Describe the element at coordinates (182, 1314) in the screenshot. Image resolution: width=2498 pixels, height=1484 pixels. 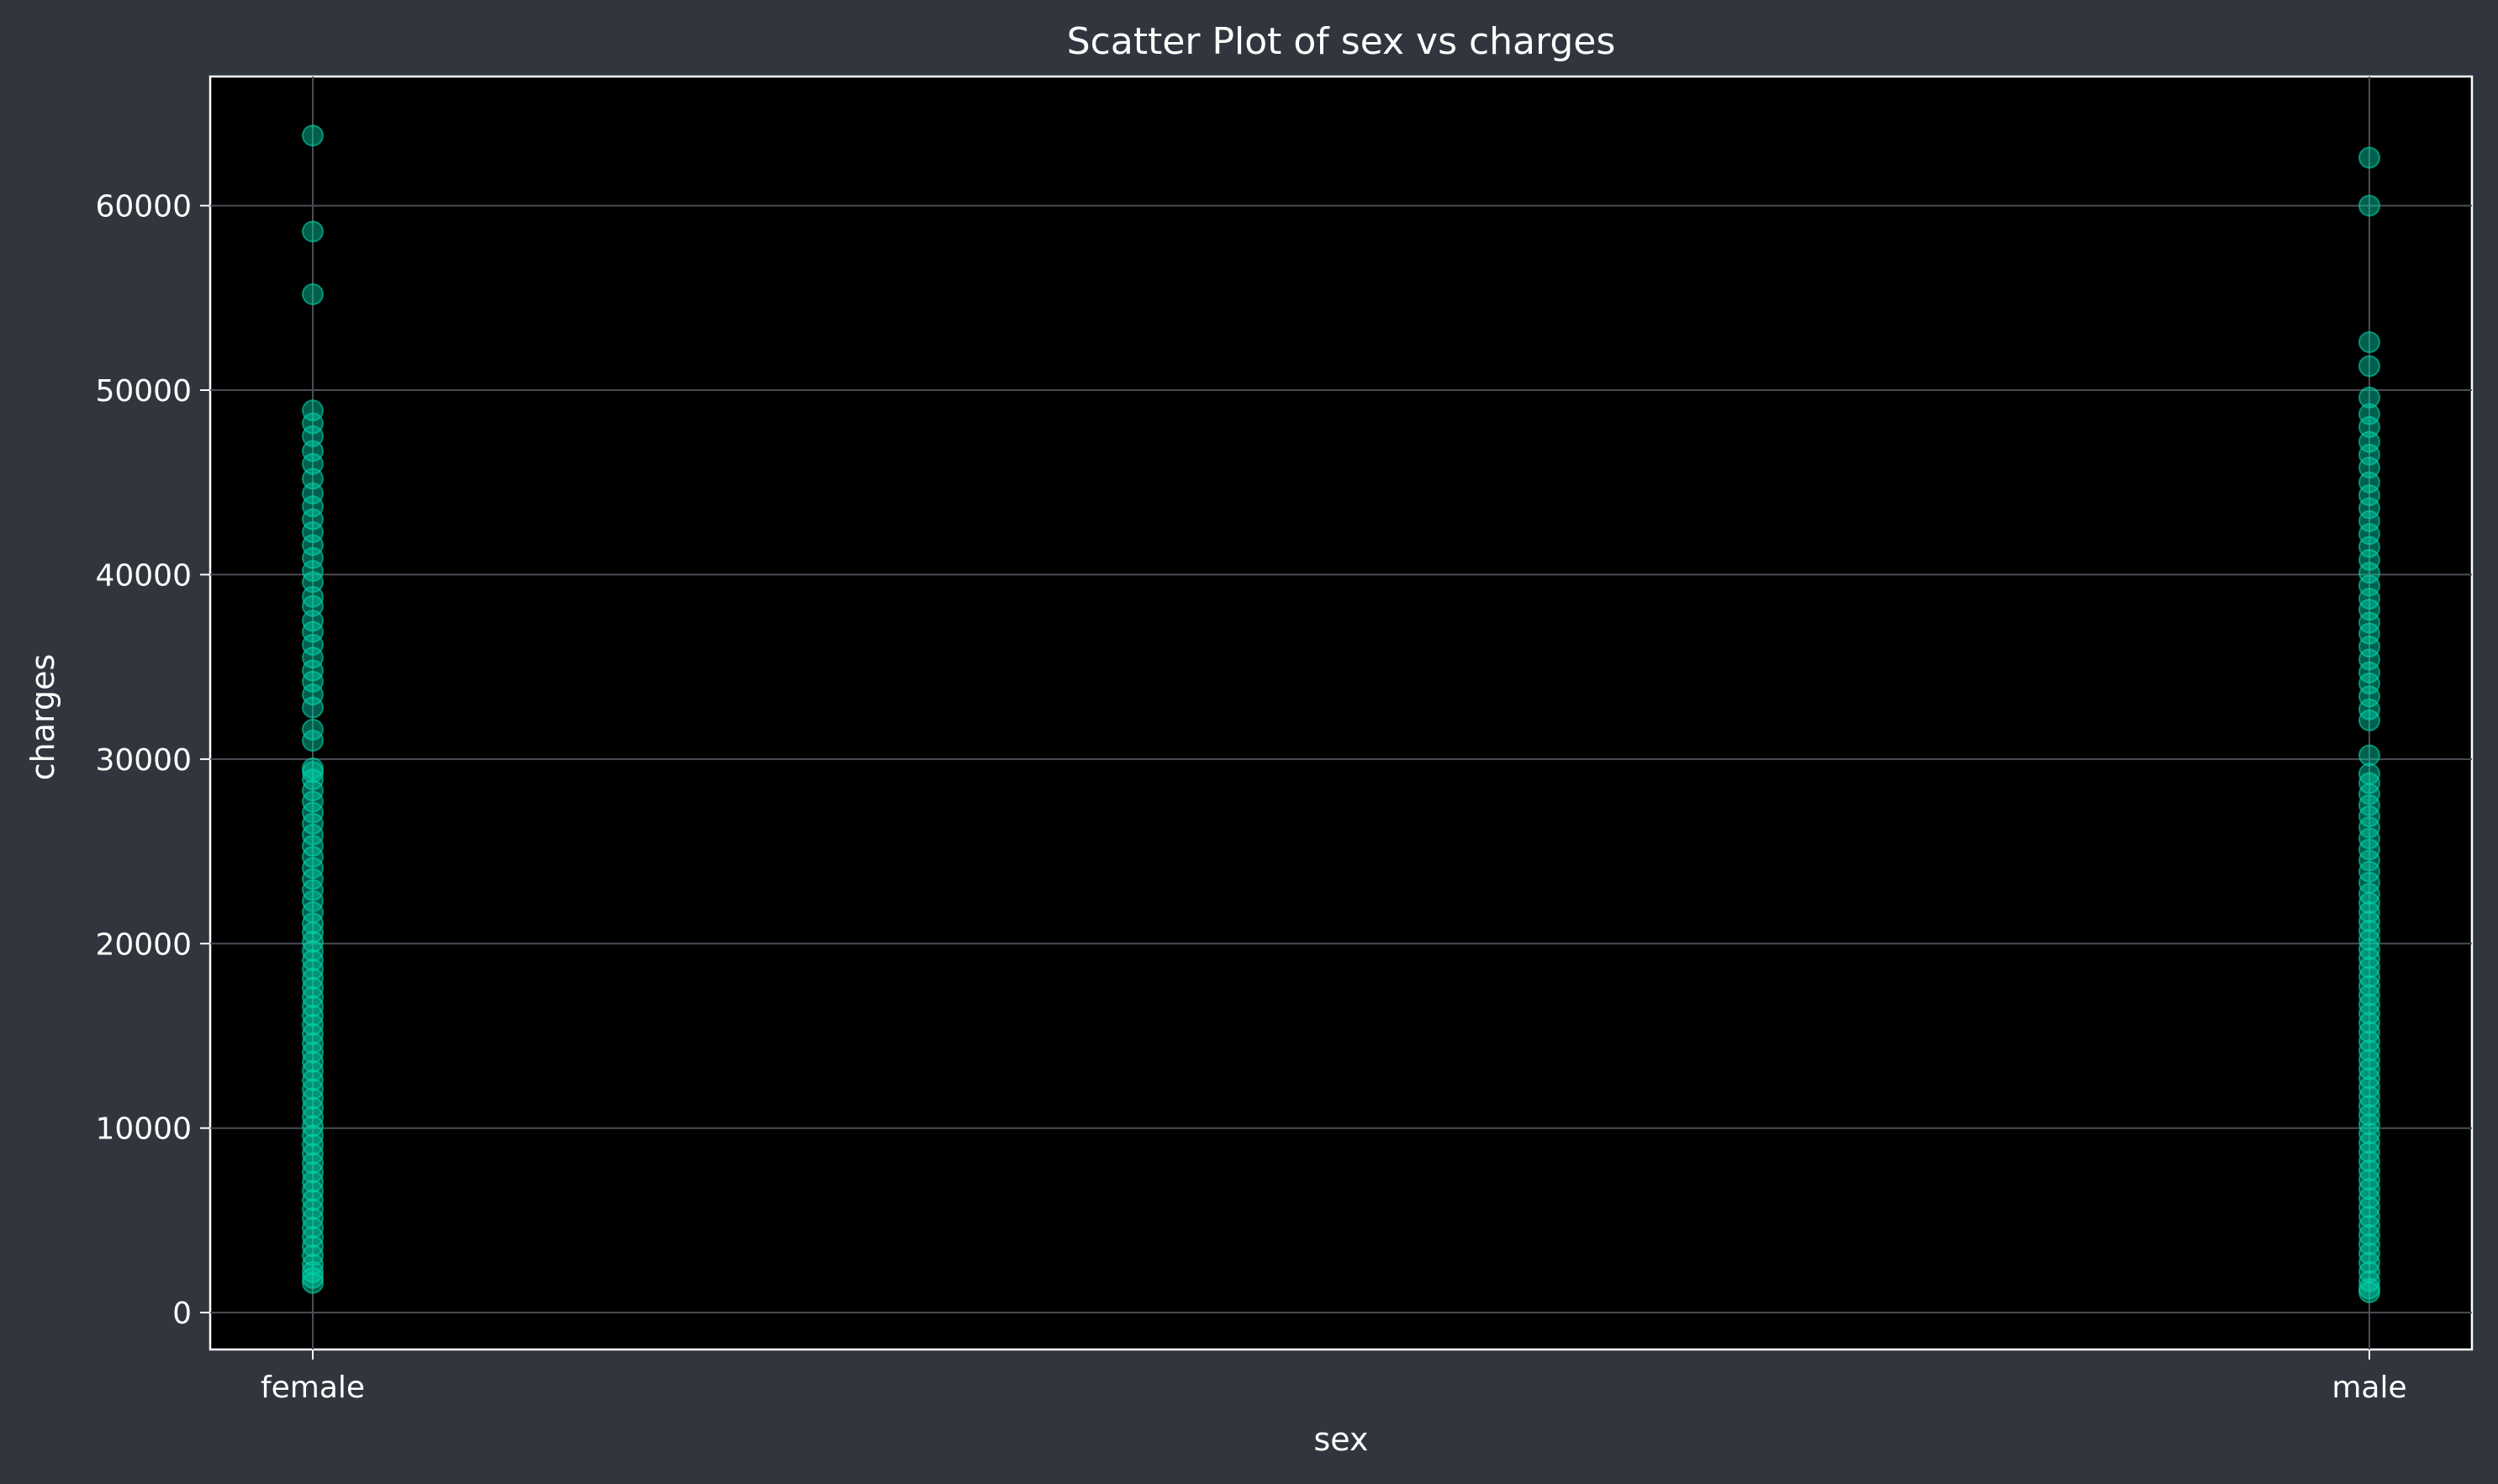
I see `y-tick-label: 0` at that location.